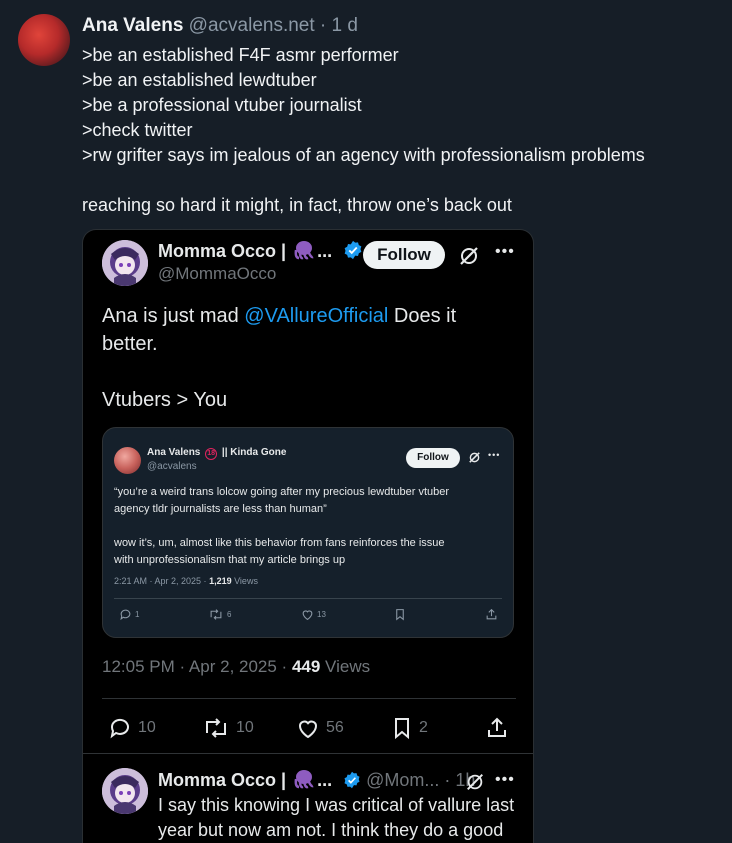  I want to click on post-line: >be an established F4F asmr performer, so click(240, 55).